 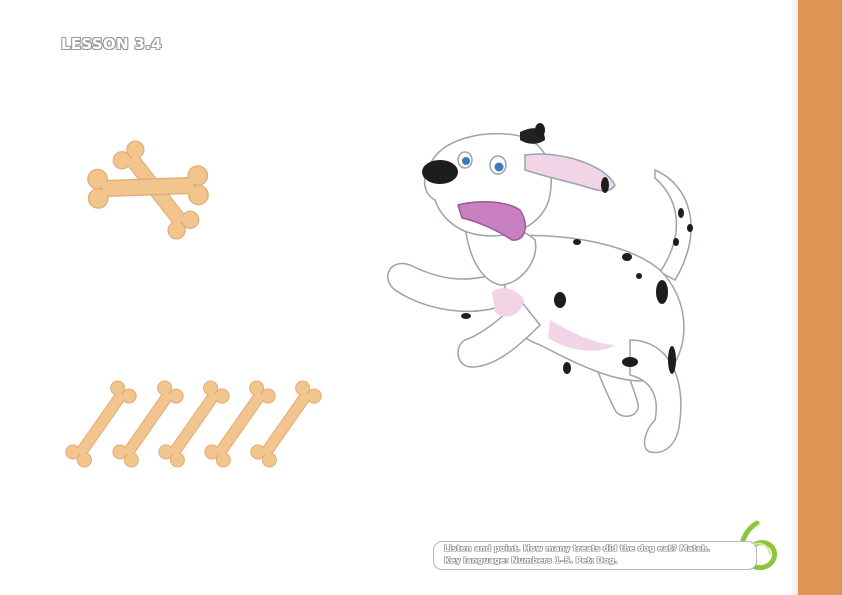 I want to click on bottom-bone-group, so click(x=193, y=424).